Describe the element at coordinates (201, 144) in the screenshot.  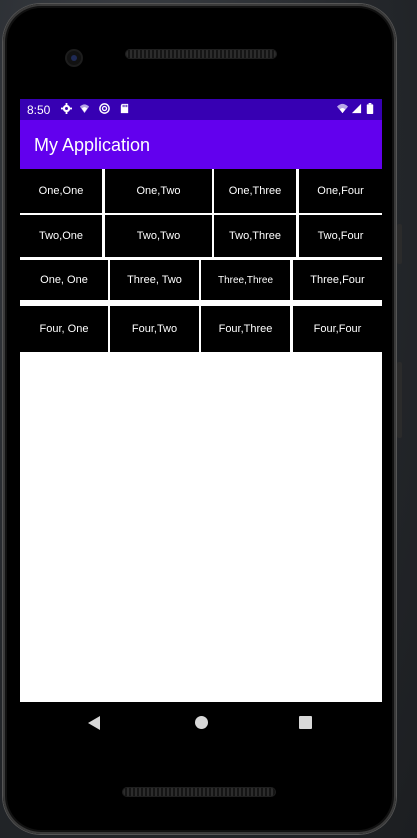
I see `app-bar: My Application` at that location.